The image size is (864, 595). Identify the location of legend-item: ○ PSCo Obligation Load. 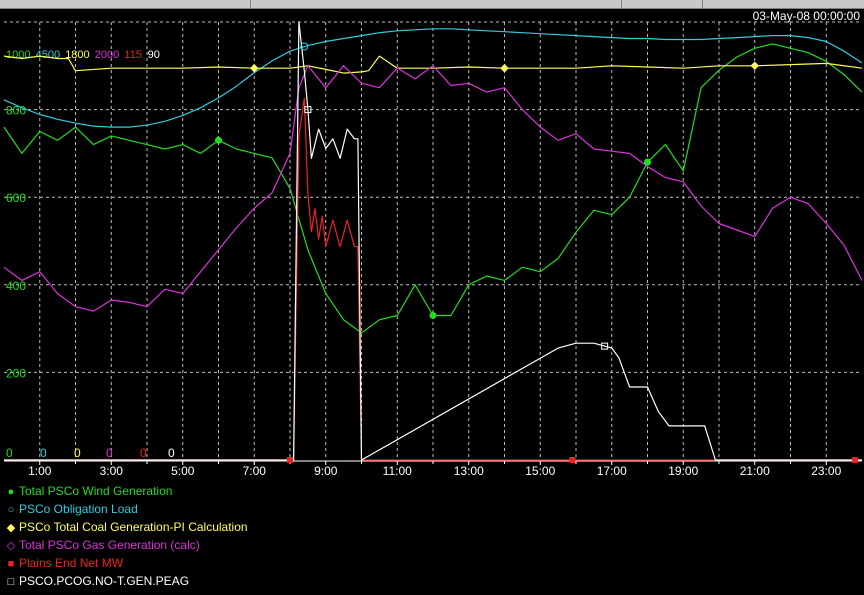
(127, 509).